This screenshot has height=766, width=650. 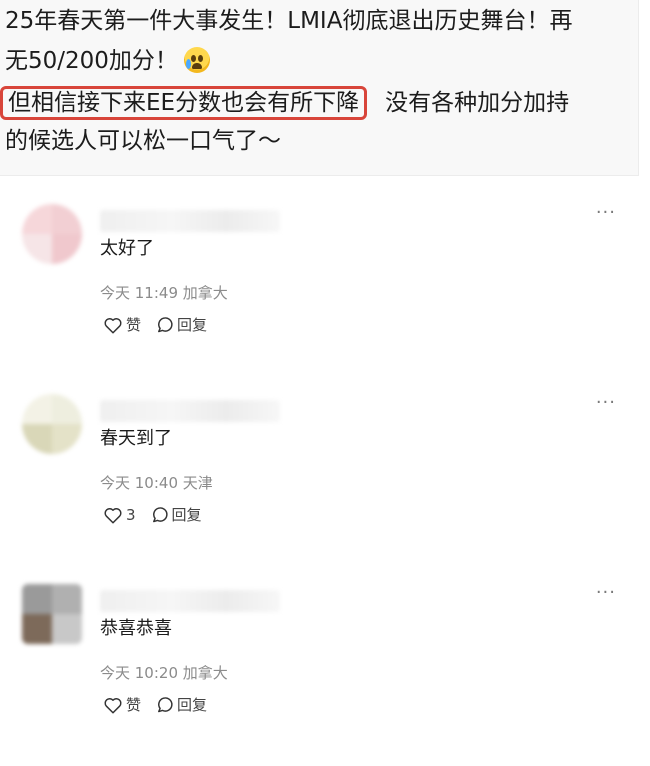 What do you see at coordinates (143, 141) in the screenshot?
I see `post-text-line-4: 的候选人可以松一口气了～` at bounding box center [143, 141].